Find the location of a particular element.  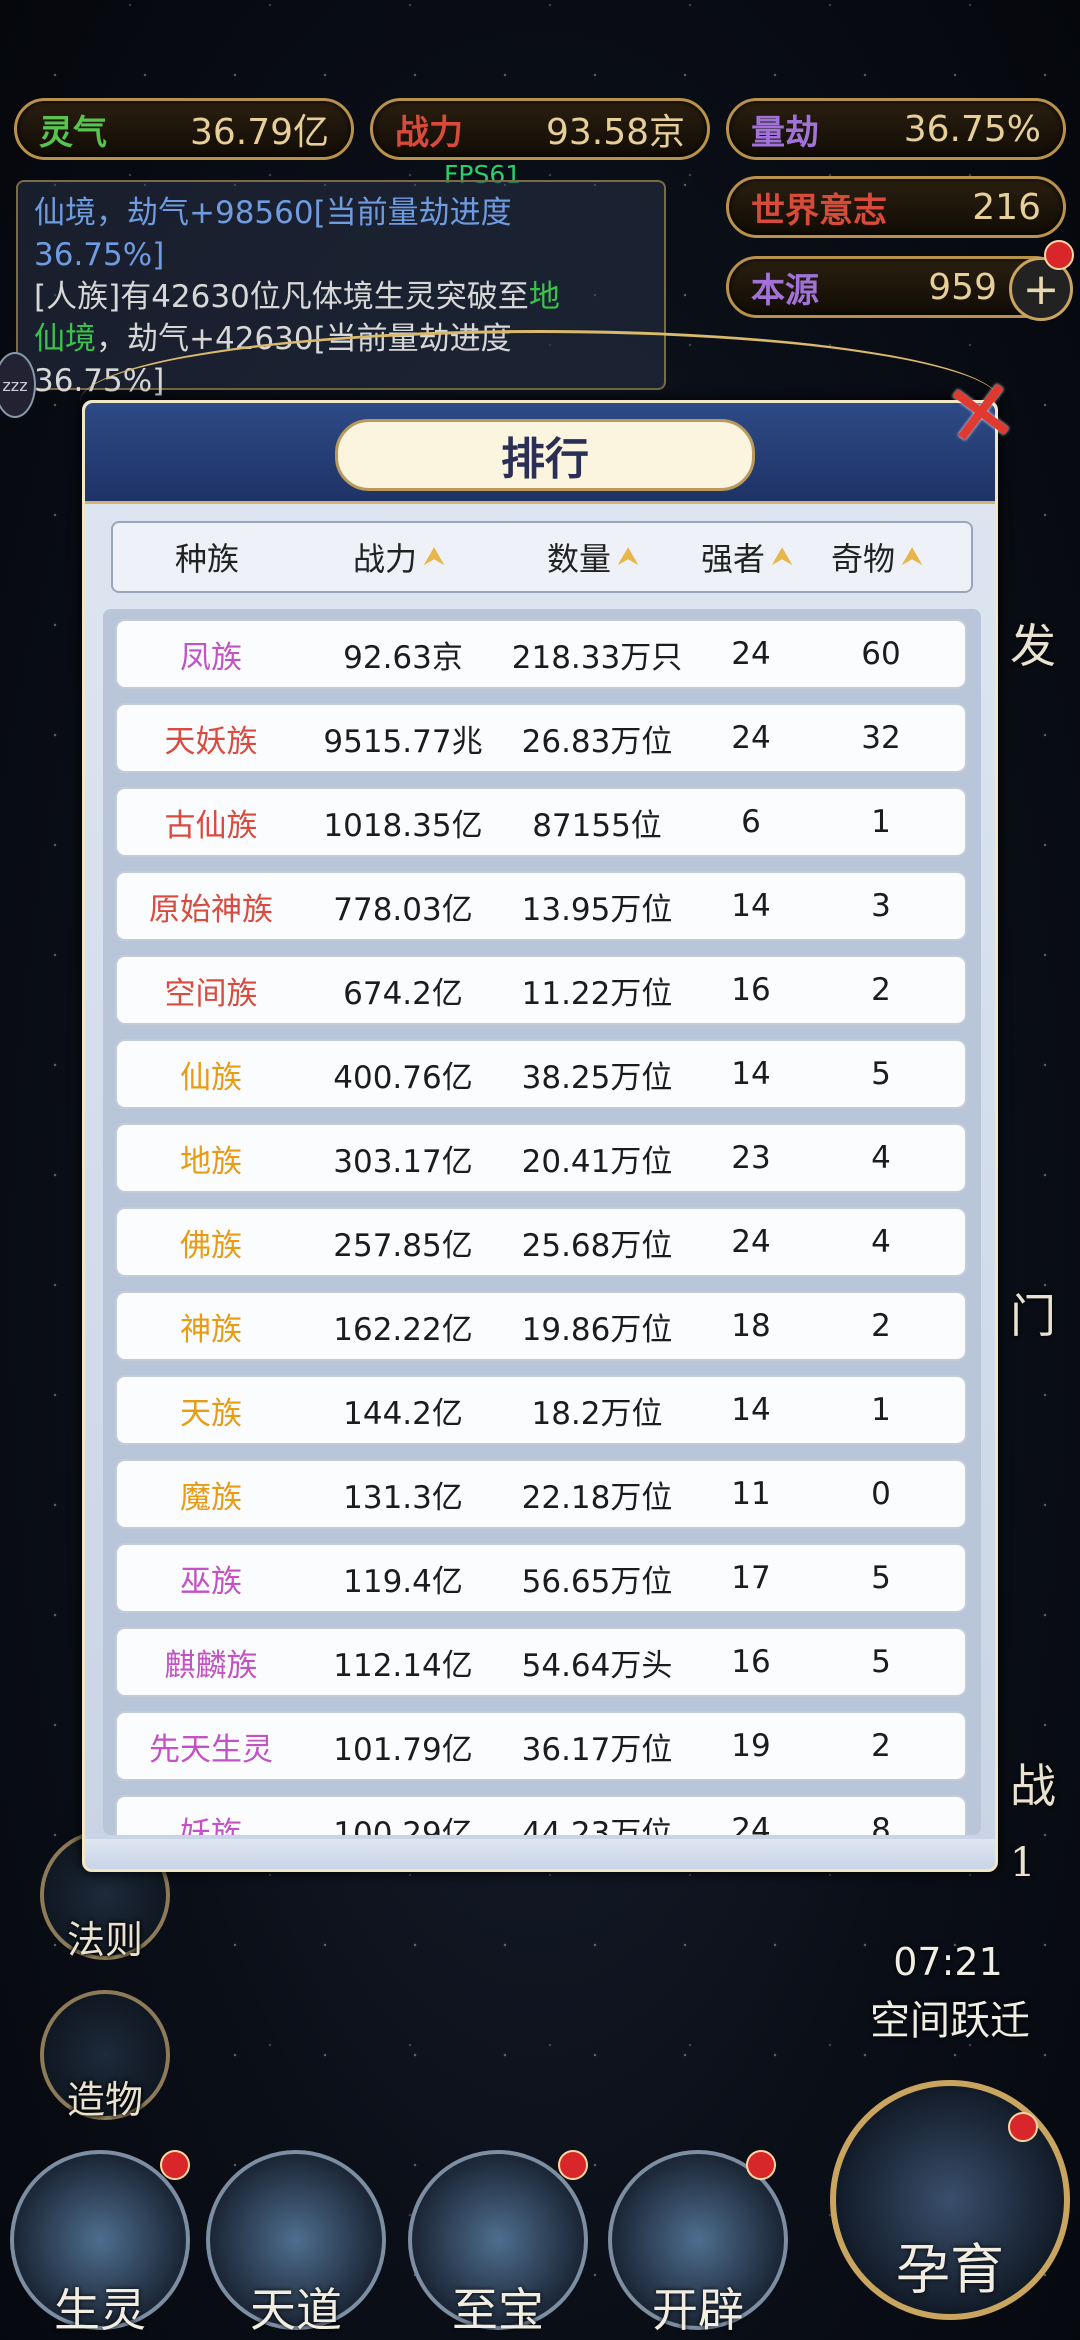

strong-value: 6 is located at coordinates (751, 822).